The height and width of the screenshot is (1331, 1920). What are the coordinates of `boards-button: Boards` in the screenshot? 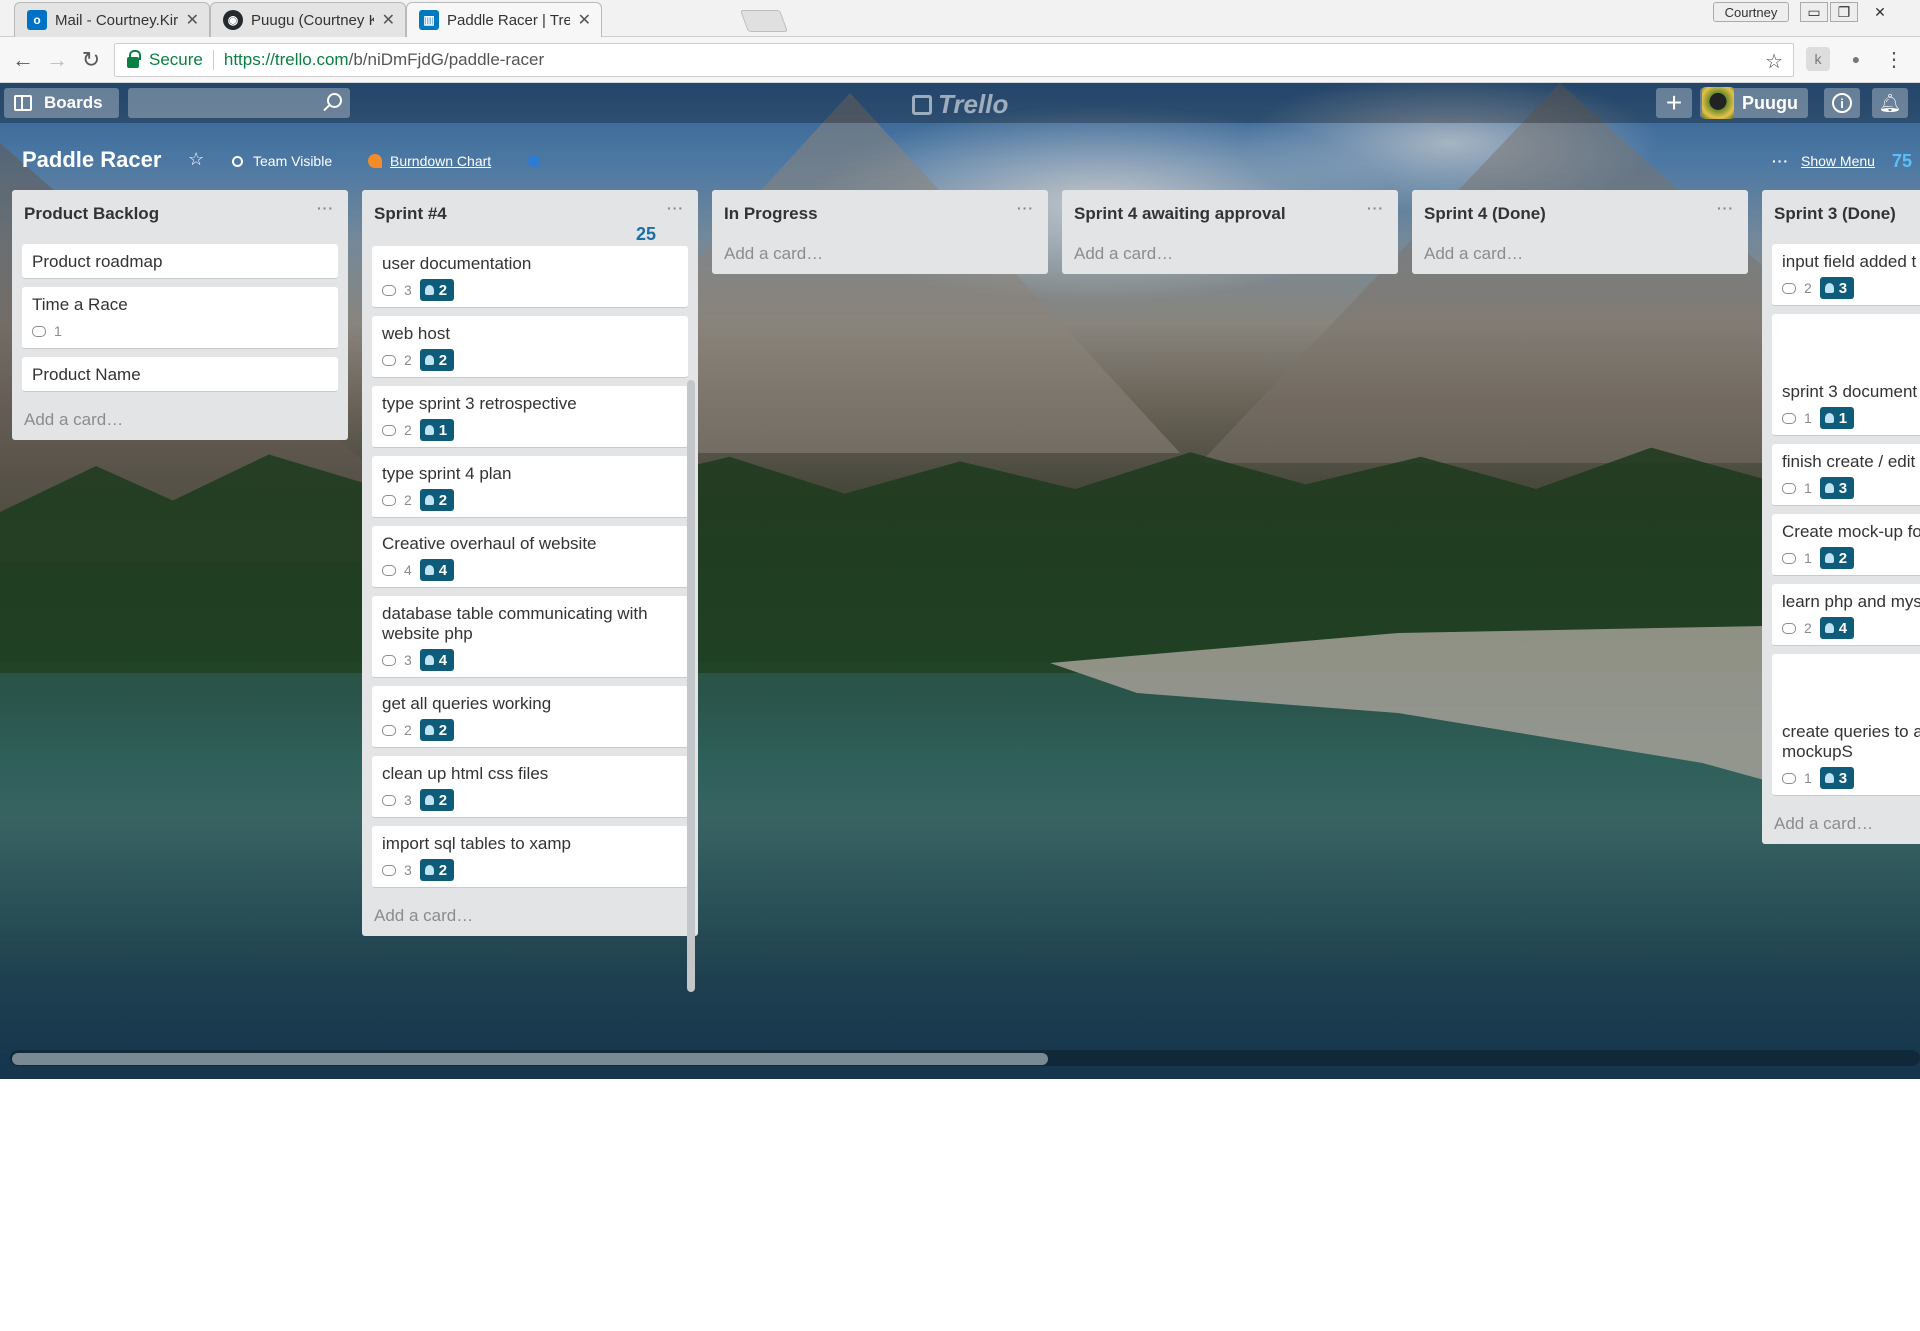 It's located at (61, 103).